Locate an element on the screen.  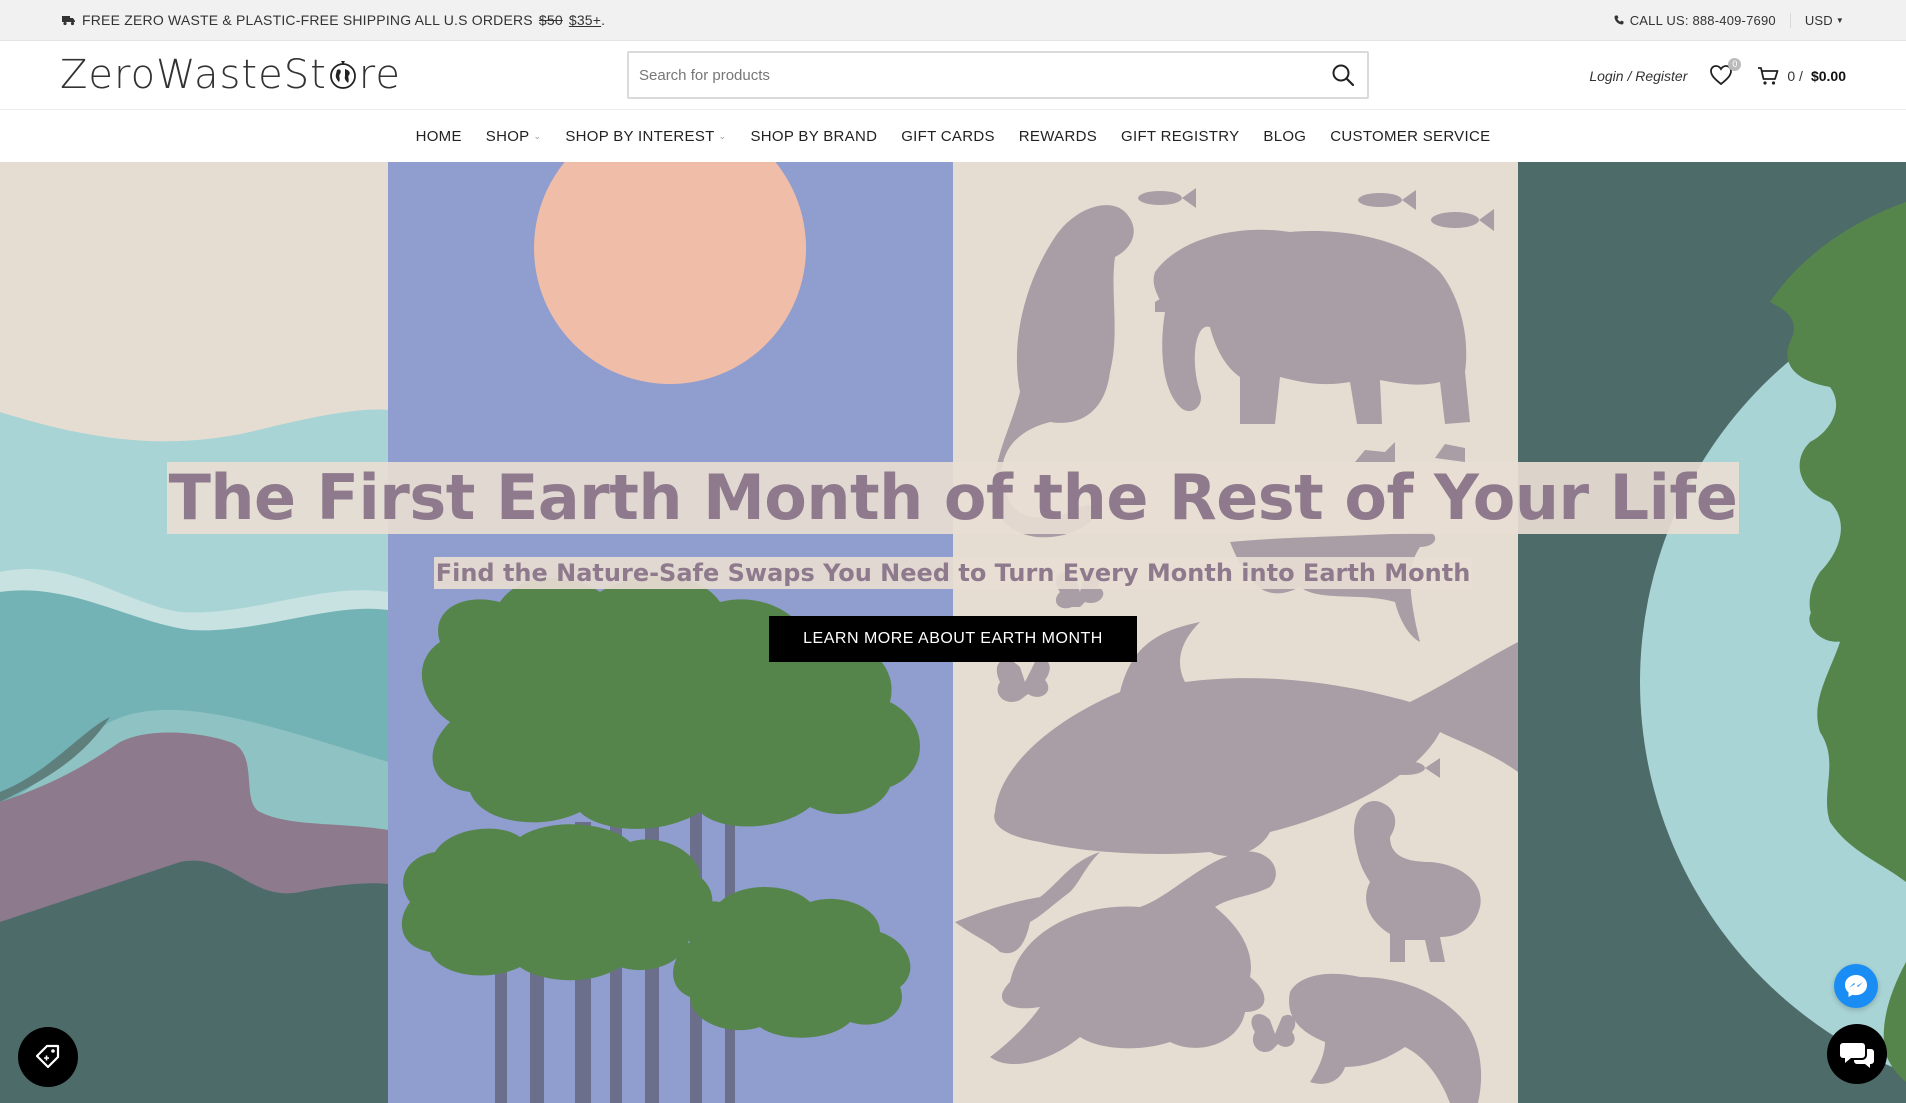
nav-item-blog: BLOG is located at coordinates (1284, 136).